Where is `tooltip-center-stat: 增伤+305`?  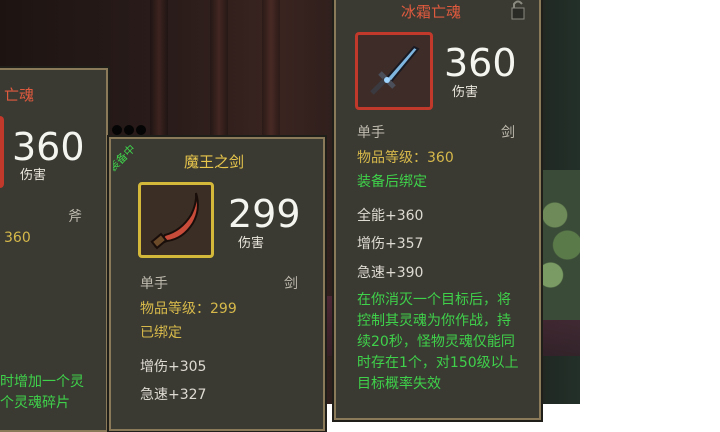
tooltip-center-stat: 增伤+305 is located at coordinates (173, 367).